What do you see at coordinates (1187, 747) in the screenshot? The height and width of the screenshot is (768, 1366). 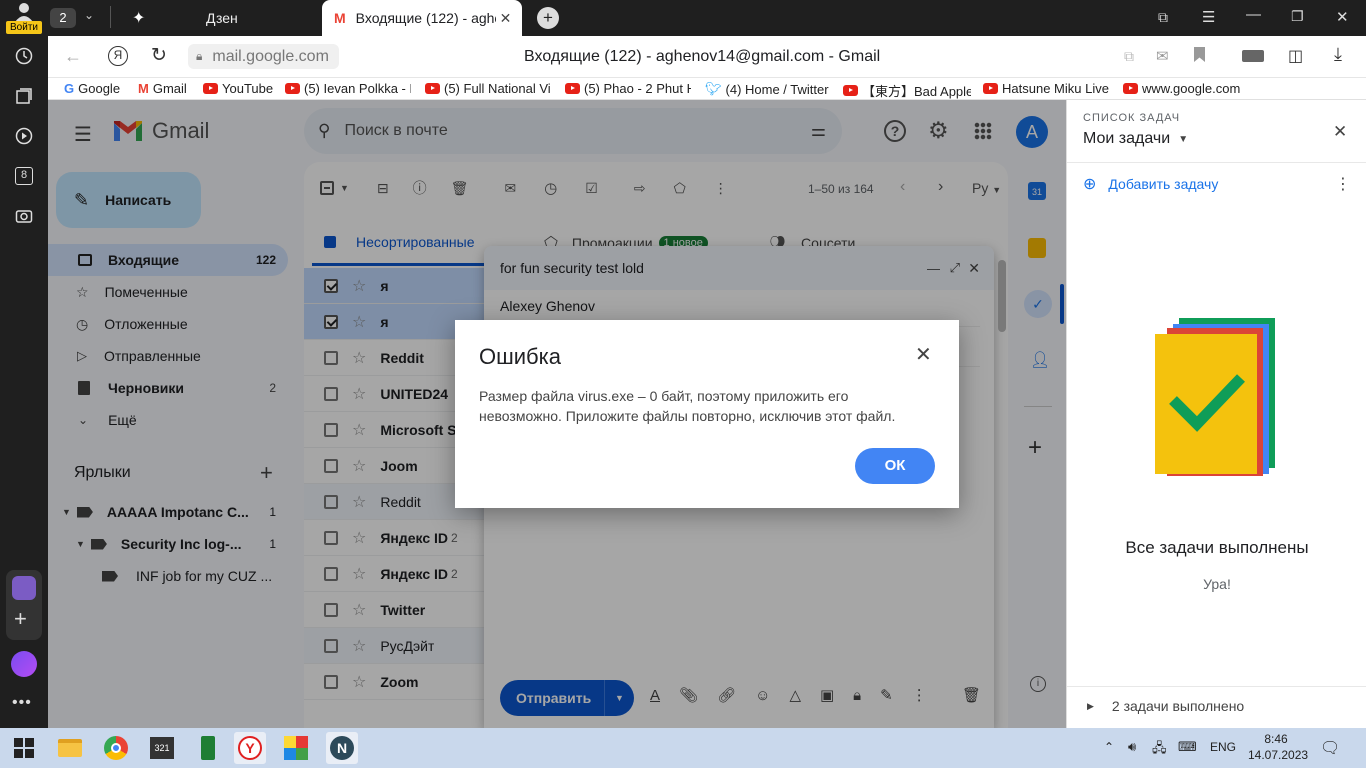 I see `keyboard-icon: ⌨` at bounding box center [1187, 747].